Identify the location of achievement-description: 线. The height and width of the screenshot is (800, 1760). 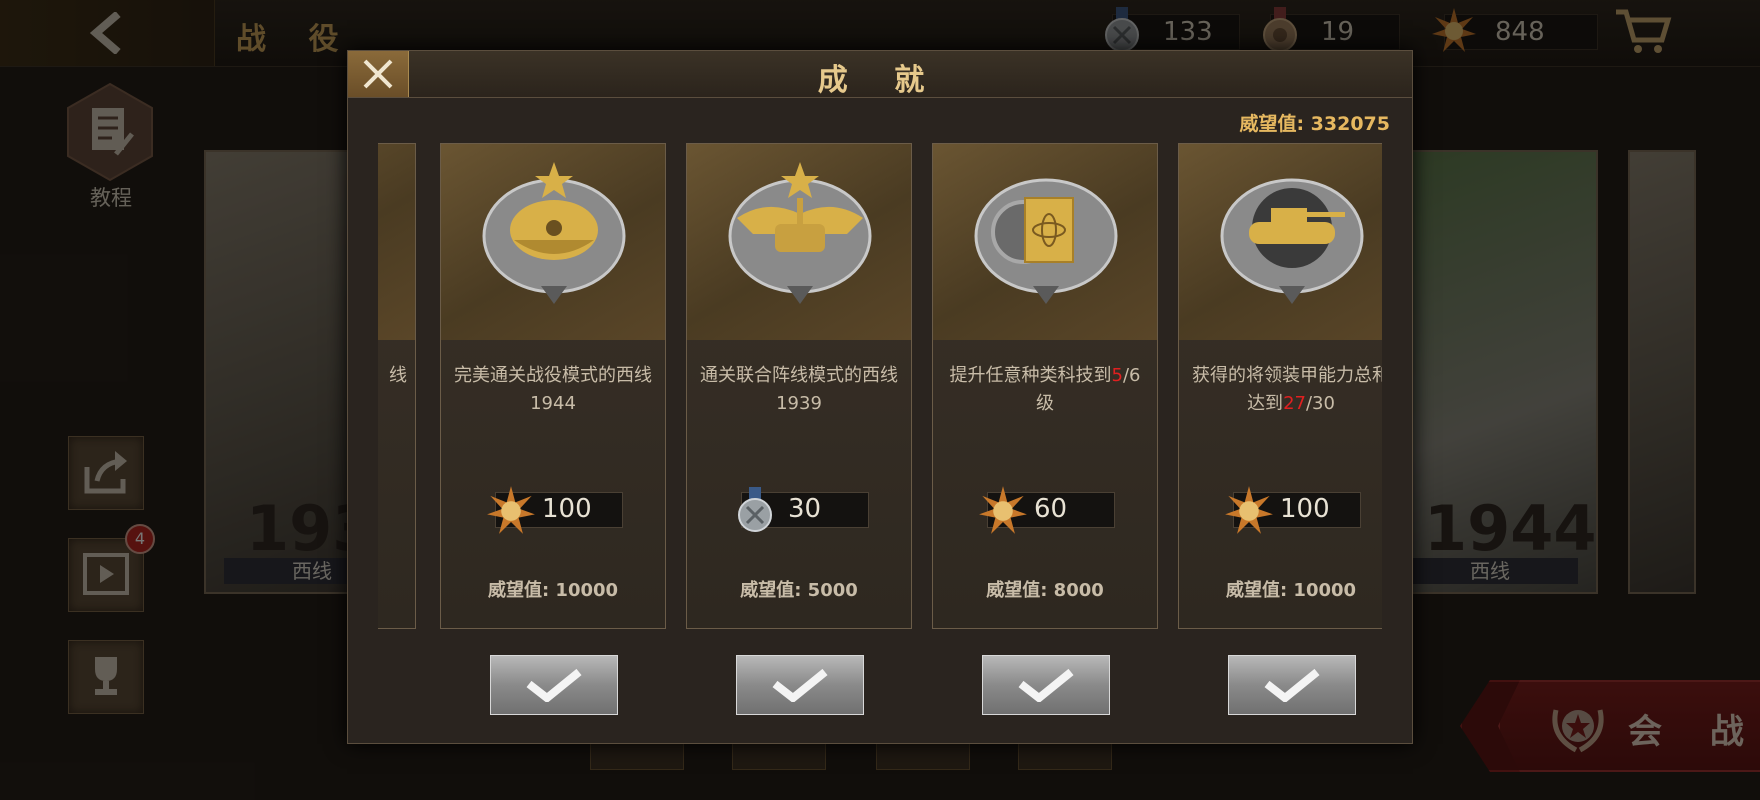
(398, 375).